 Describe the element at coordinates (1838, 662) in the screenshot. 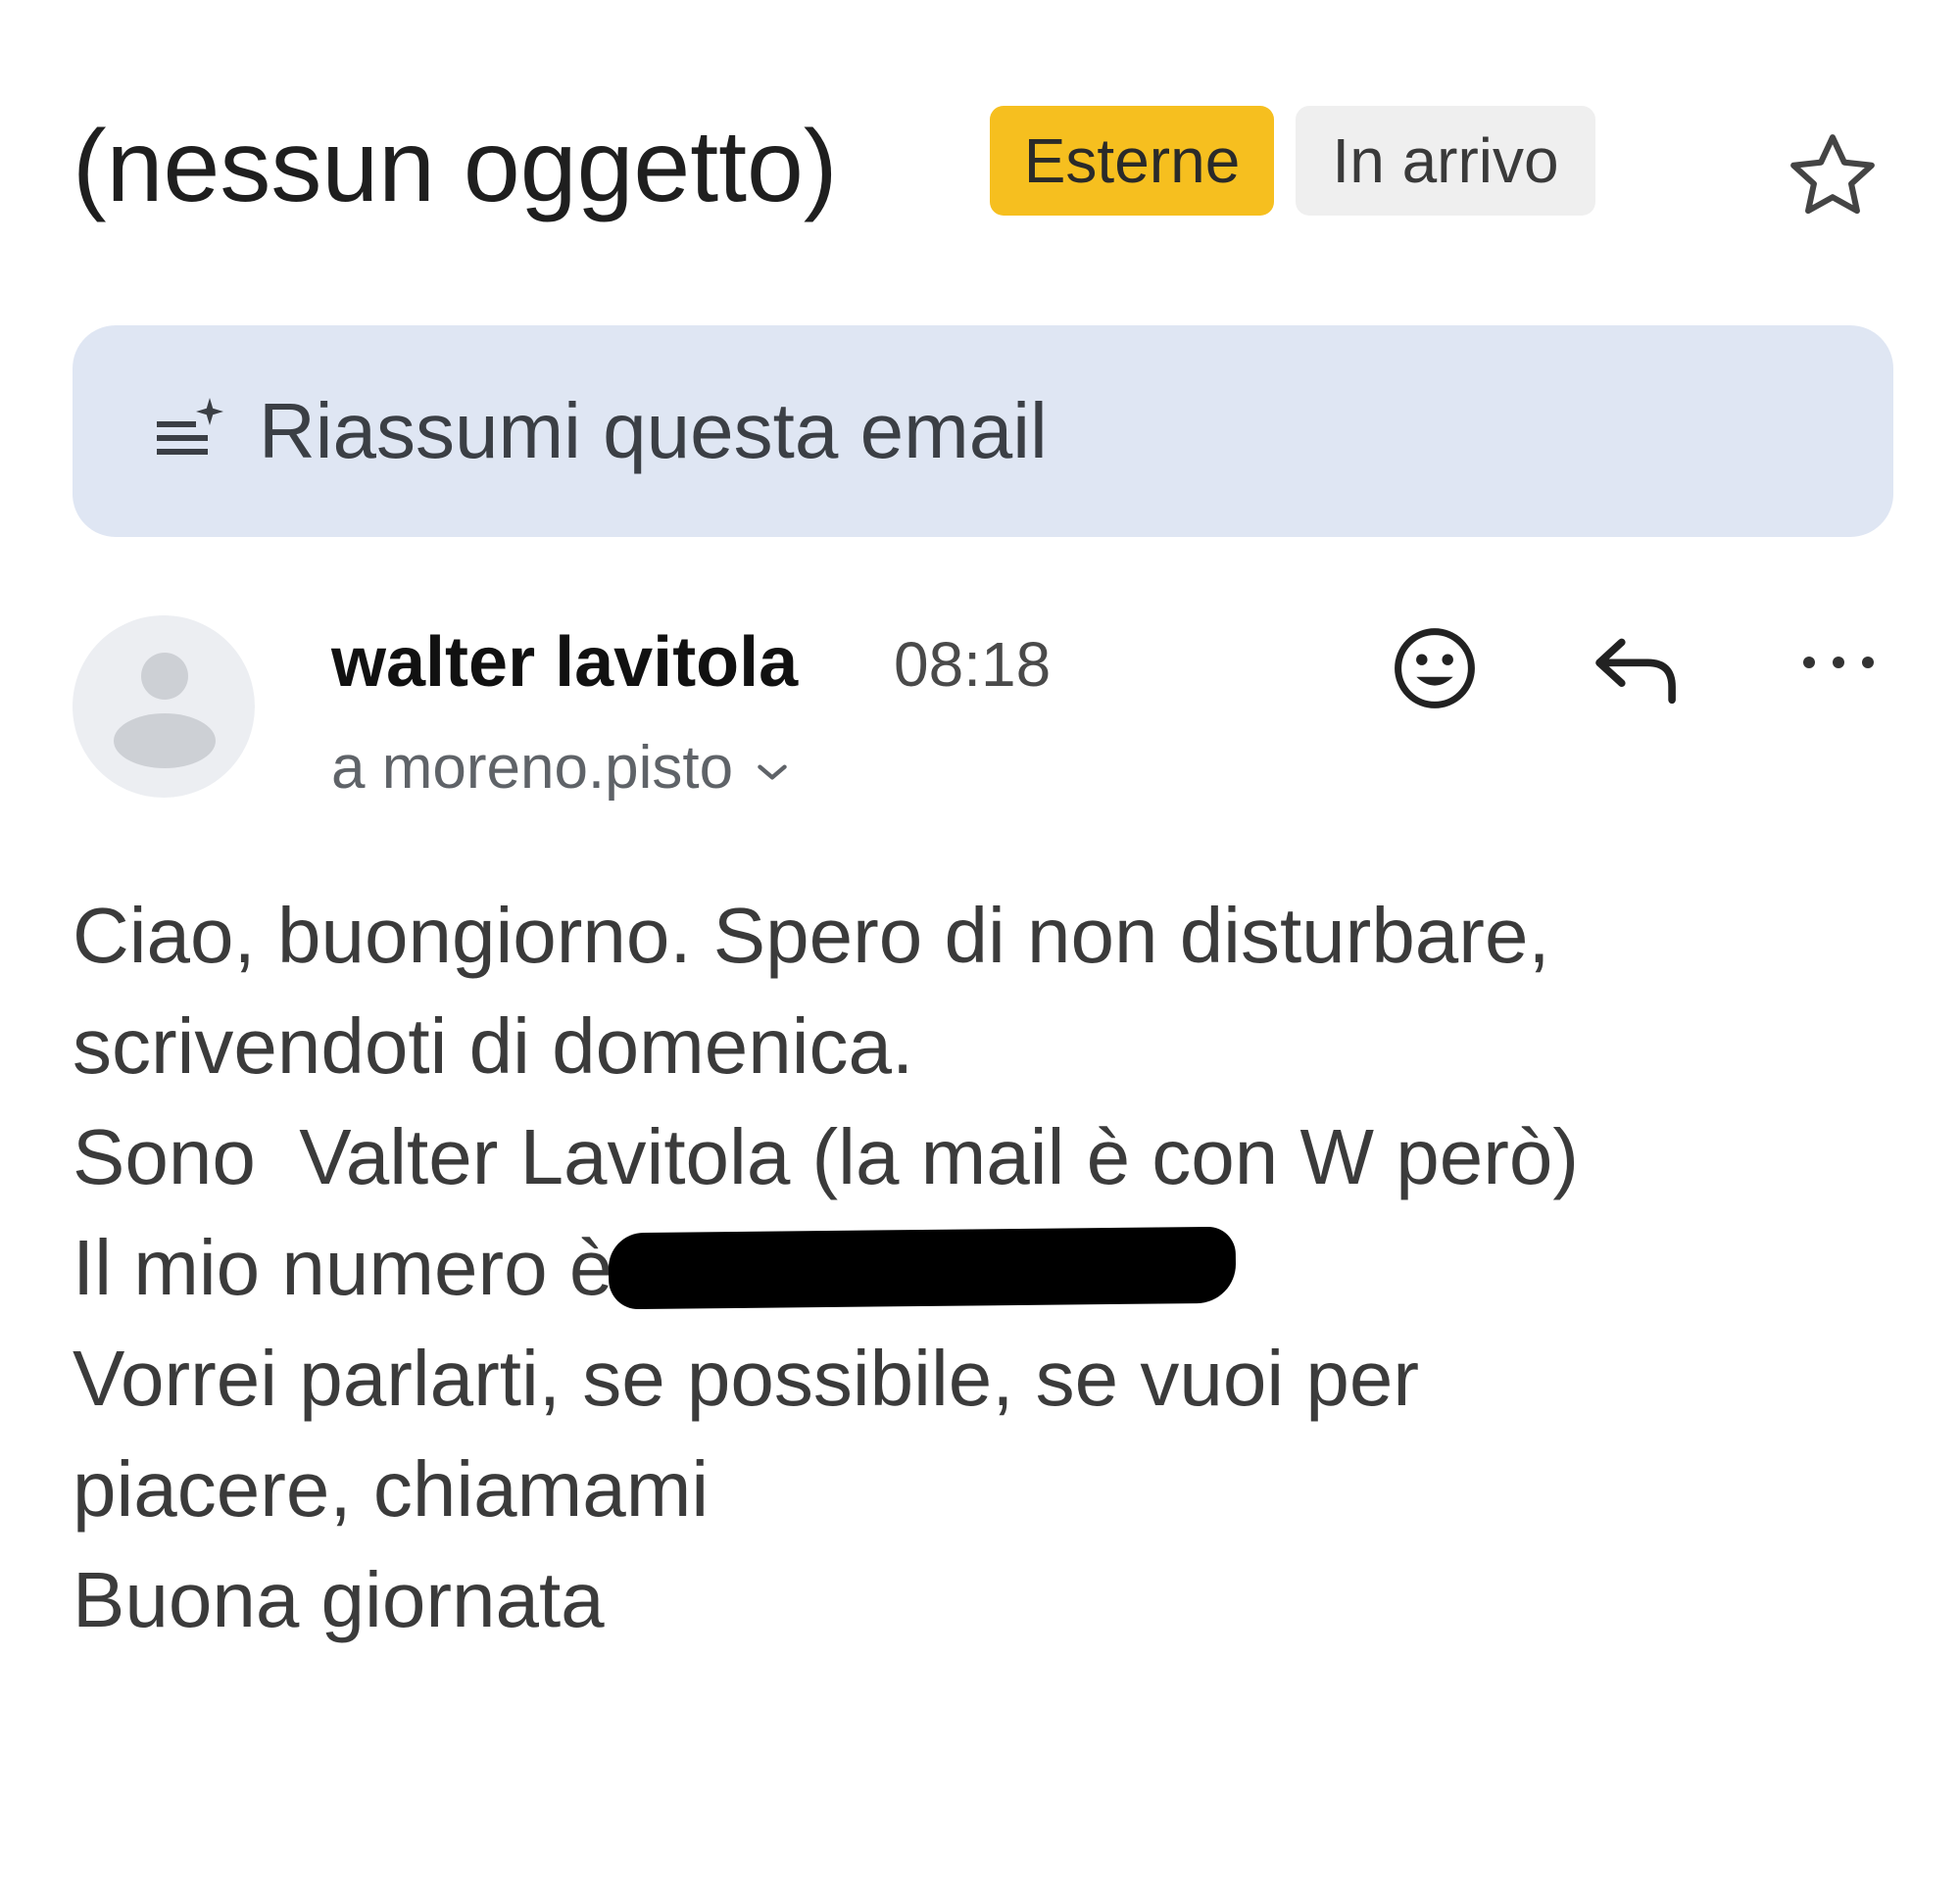

I see `more-options-icon` at that location.